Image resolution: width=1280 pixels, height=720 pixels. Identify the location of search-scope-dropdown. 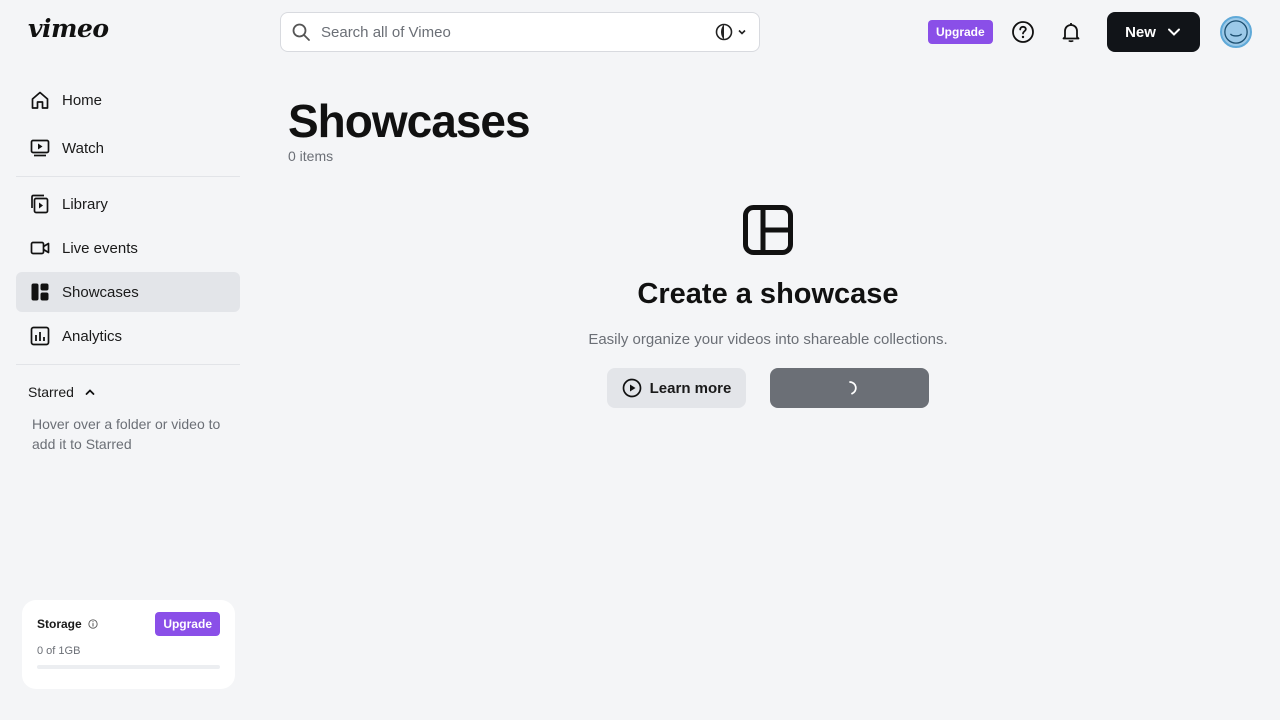
(731, 32).